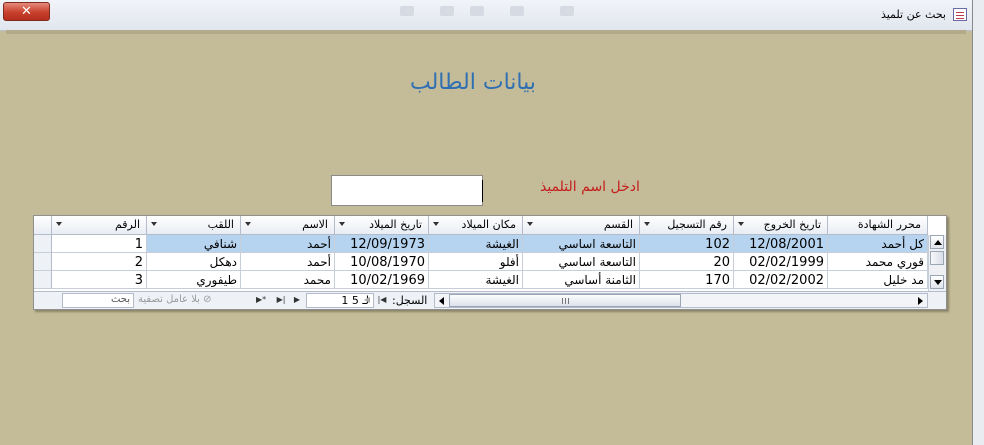 The height and width of the screenshot is (445, 984). I want to click on cell-surname: شنافي, so click(194, 244).